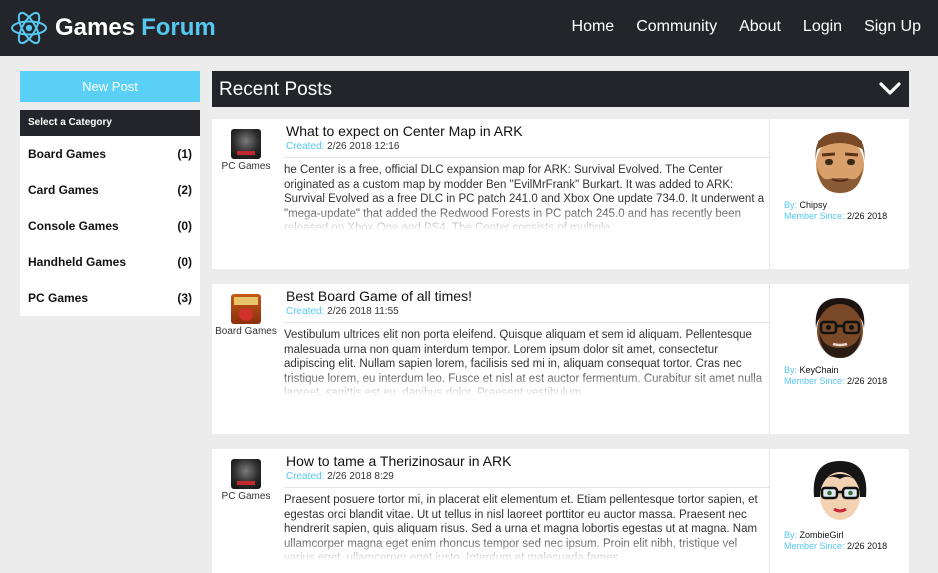 Image resolution: width=938 pixels, height=573 pixels. I want to click on post-author: By: Chipsy Member Since: 2/26 2018, so click(839, 194).